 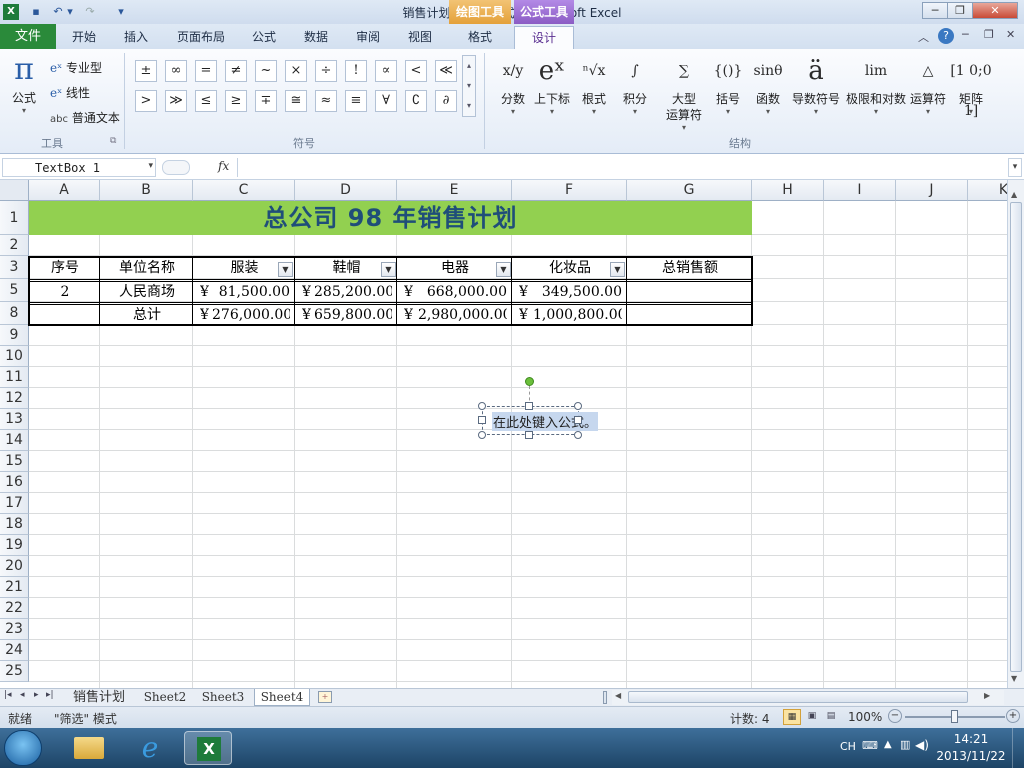 I want to click on zoom-level: 100%, so click(x=865, y=717).